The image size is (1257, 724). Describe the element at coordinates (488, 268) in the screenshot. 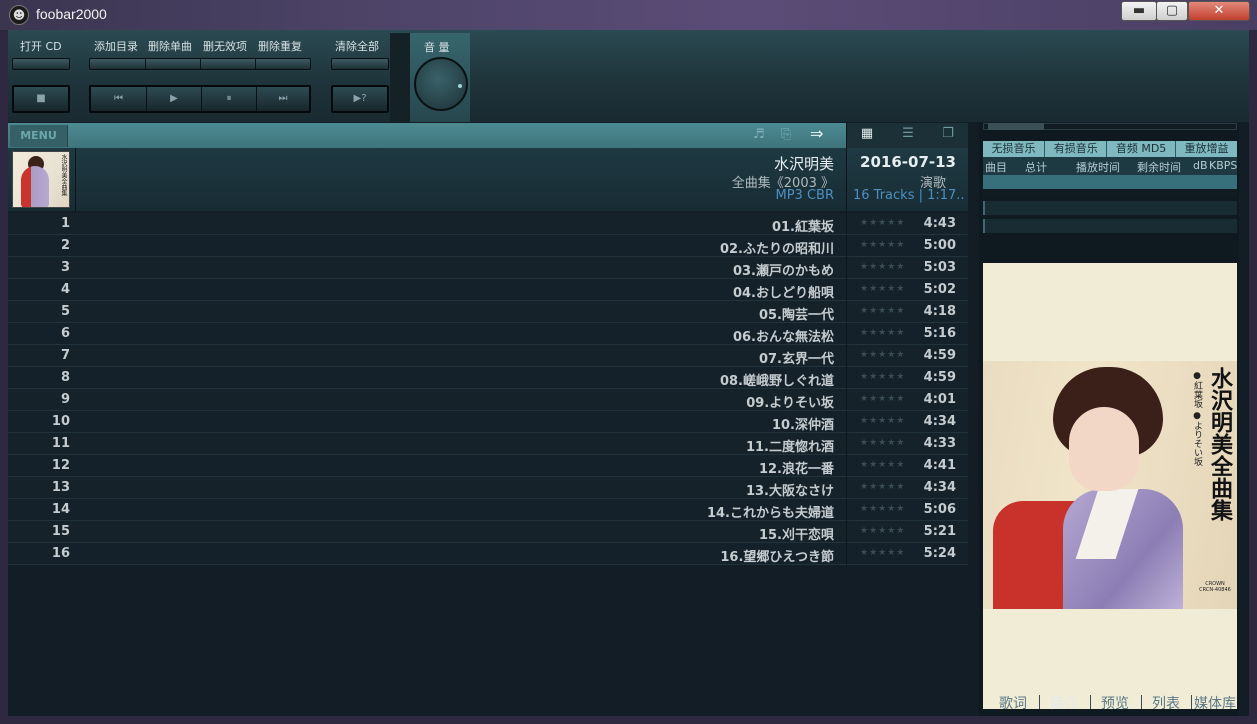

I see `track-row: 3 03.瀬戸のかもめ ★★★★★ 5:03` at that location.